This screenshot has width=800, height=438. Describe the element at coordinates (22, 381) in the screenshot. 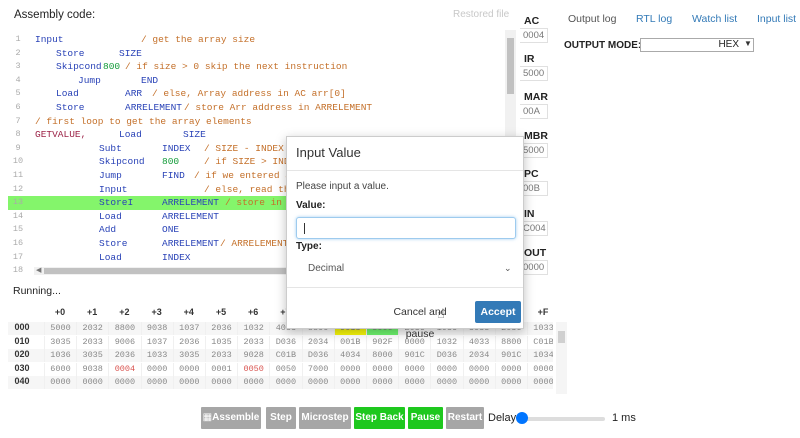

I see `memory-row-address: 040` at that location.